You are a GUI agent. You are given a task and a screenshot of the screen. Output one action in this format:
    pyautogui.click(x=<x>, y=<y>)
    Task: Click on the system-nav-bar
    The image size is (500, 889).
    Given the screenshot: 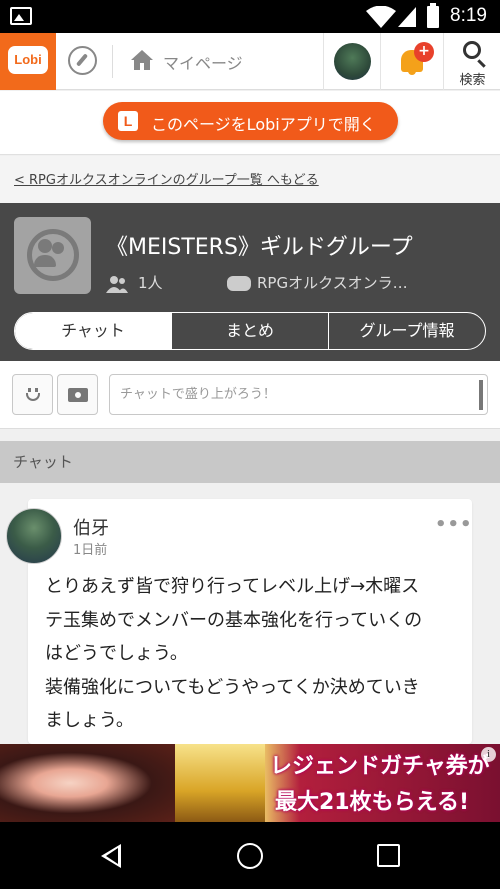 What is the action you would take?
    pyautogui.click(x=250, y=855)
    